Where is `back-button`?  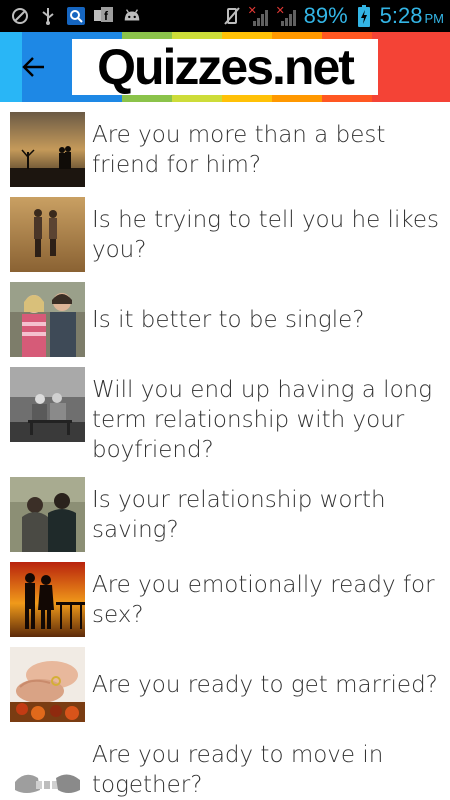 back-button is located at coordinates (34, 67).